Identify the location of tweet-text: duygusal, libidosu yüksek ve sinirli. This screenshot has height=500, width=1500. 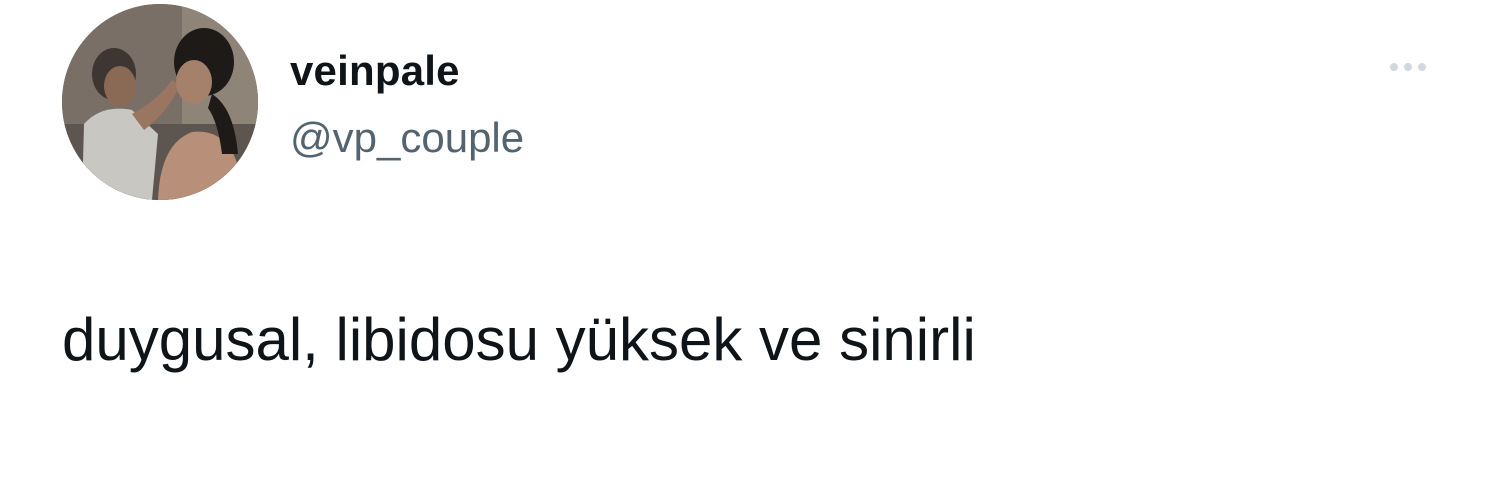
(519, 339).